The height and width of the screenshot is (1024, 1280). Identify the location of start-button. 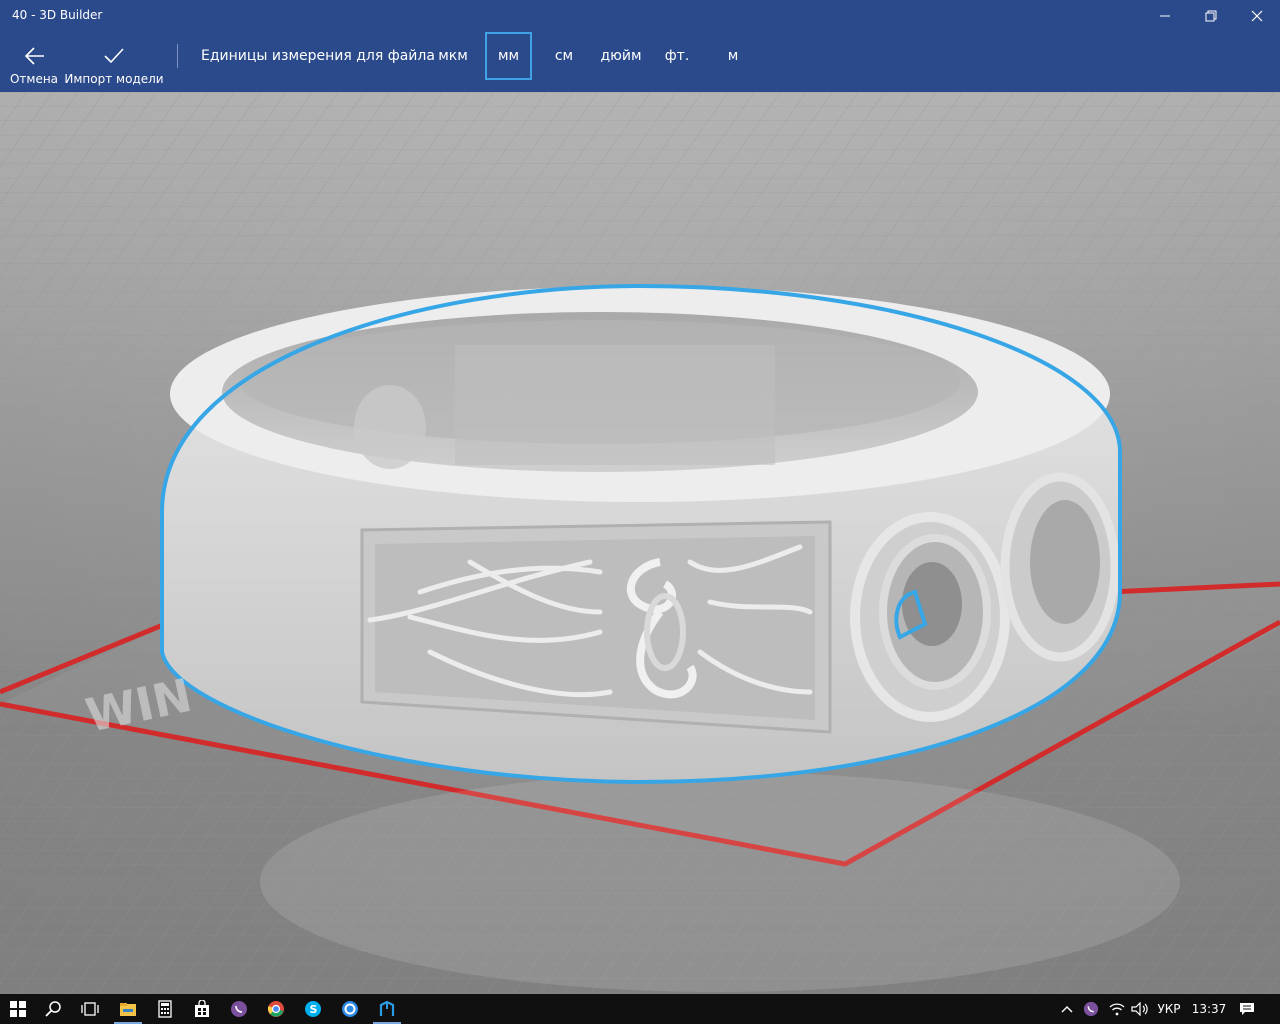
(18, 1009).